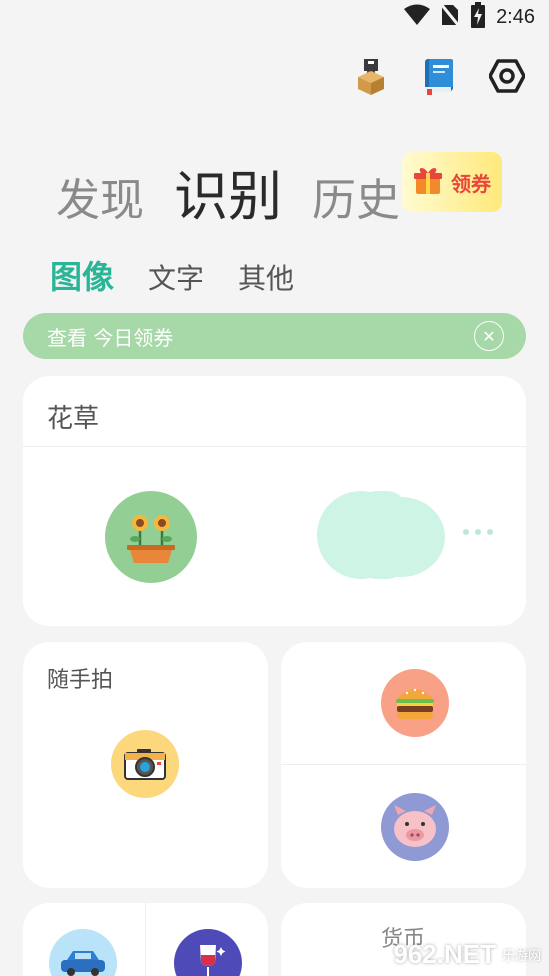 This screenshot has width=549, height=976. I want to click on animal-button, so click(415, 827).